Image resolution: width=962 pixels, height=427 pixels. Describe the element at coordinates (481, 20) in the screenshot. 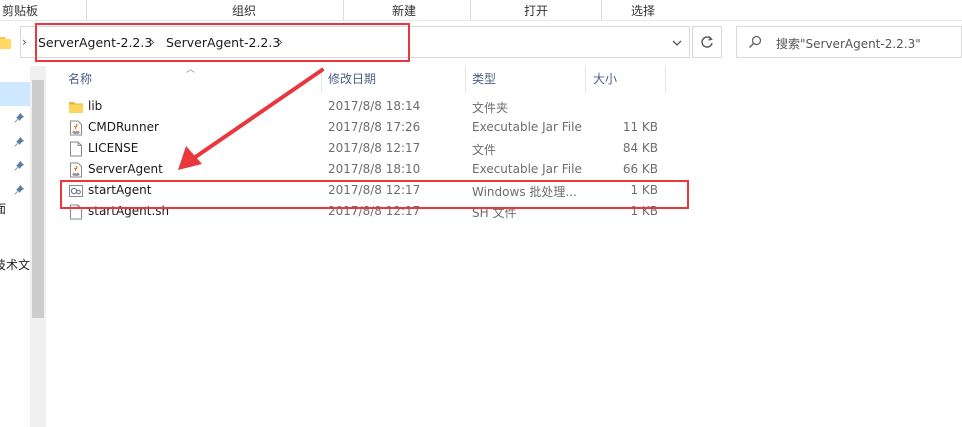

I see `ribbon-divider-line` at that location.